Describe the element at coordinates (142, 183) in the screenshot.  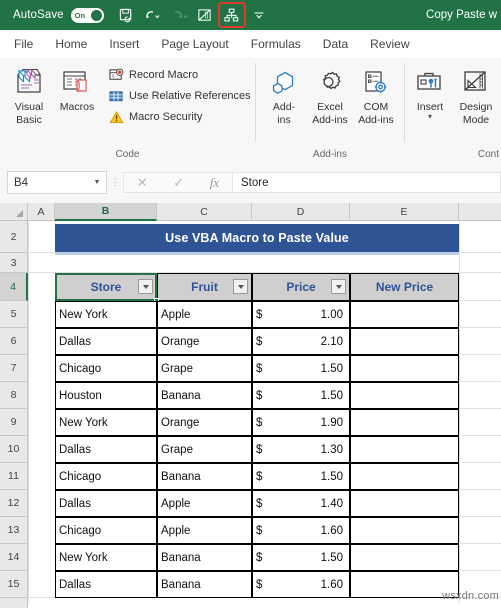
I see `cancel-icon: ✕` at that location.